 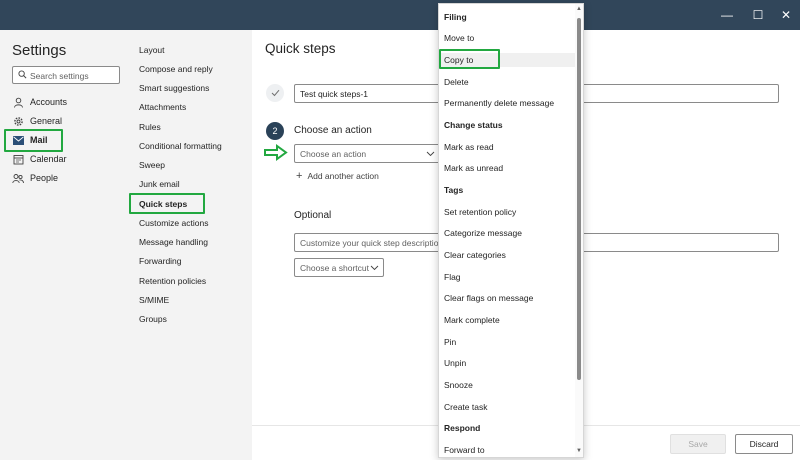 What do you see at coordinates (299, 176) in the screenshot?
I see `plus-icon: +` at bounding box center [299, 176].